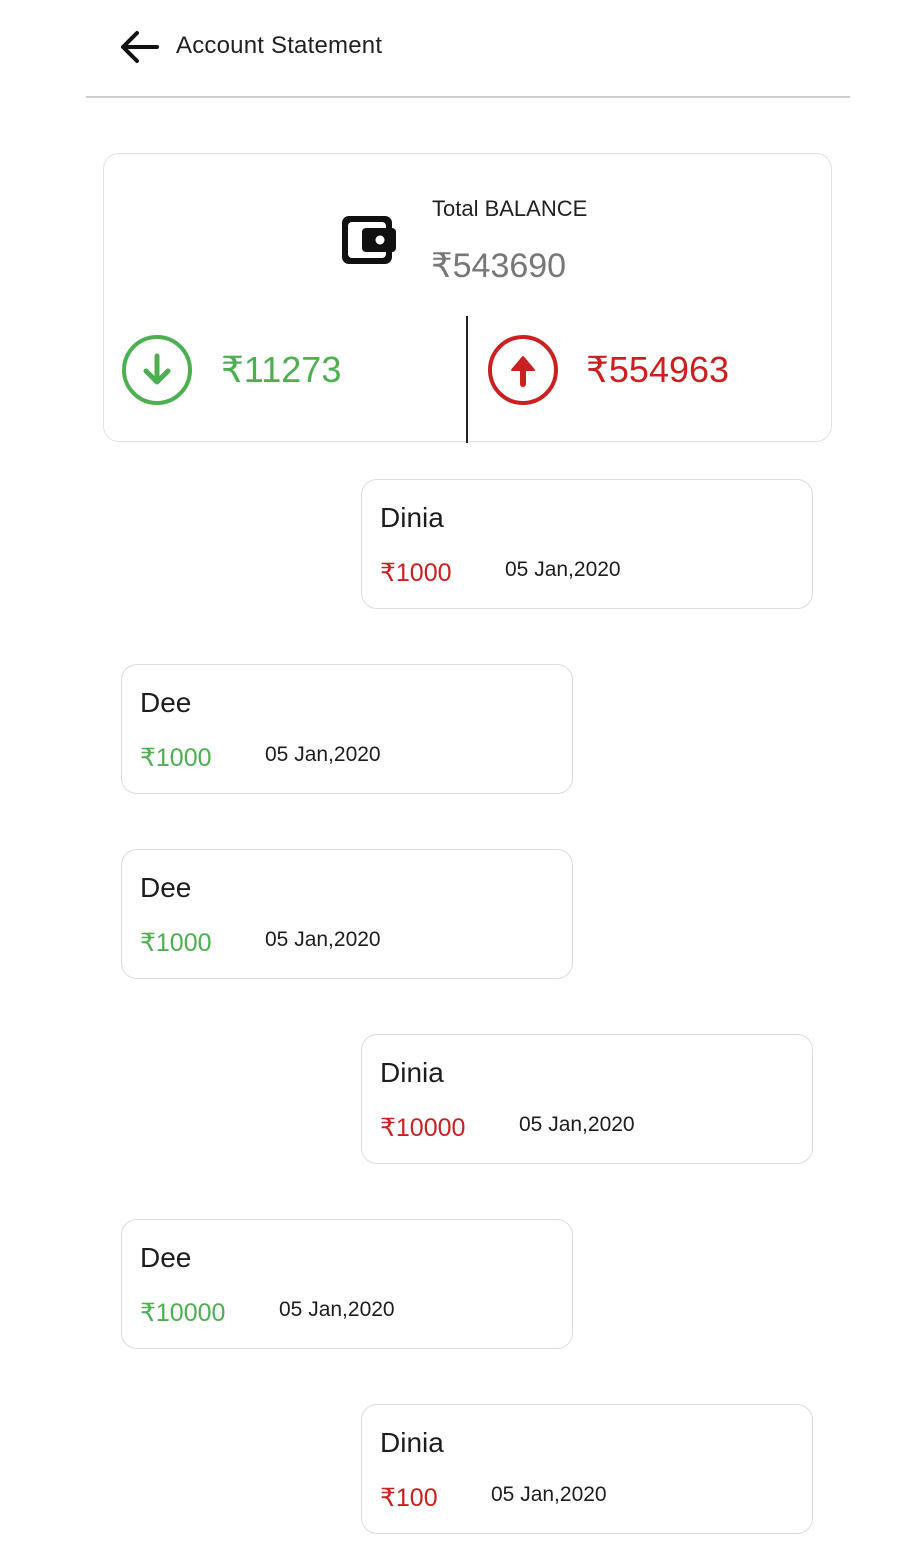 The image size is (920, 1562). I want to click on total-balance-label: Total BALANCE, so click(510, 208).